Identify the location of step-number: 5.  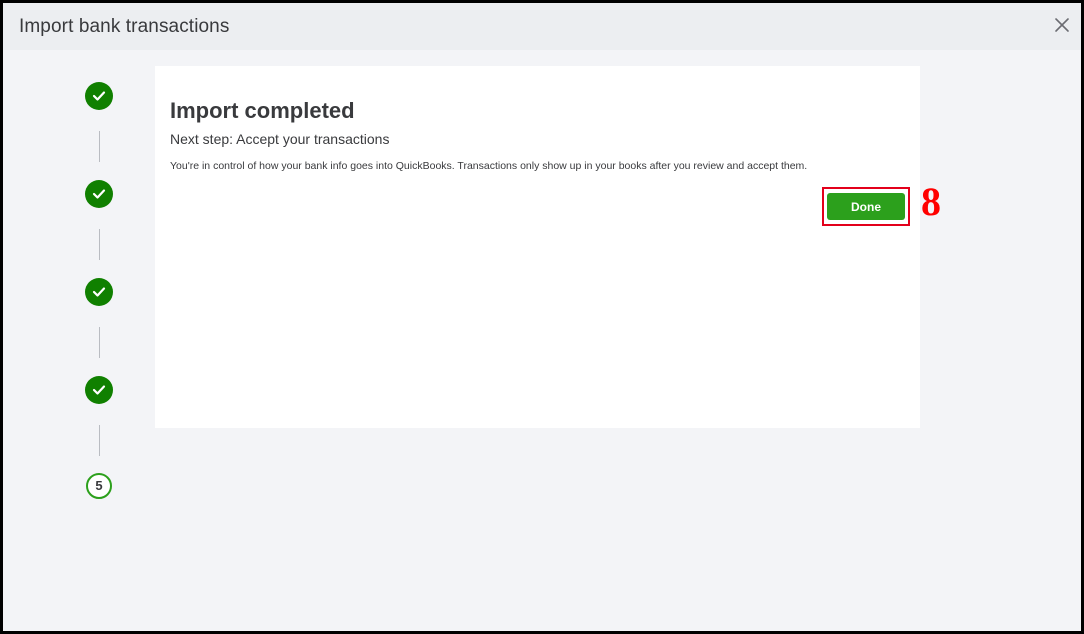
(99, 485).